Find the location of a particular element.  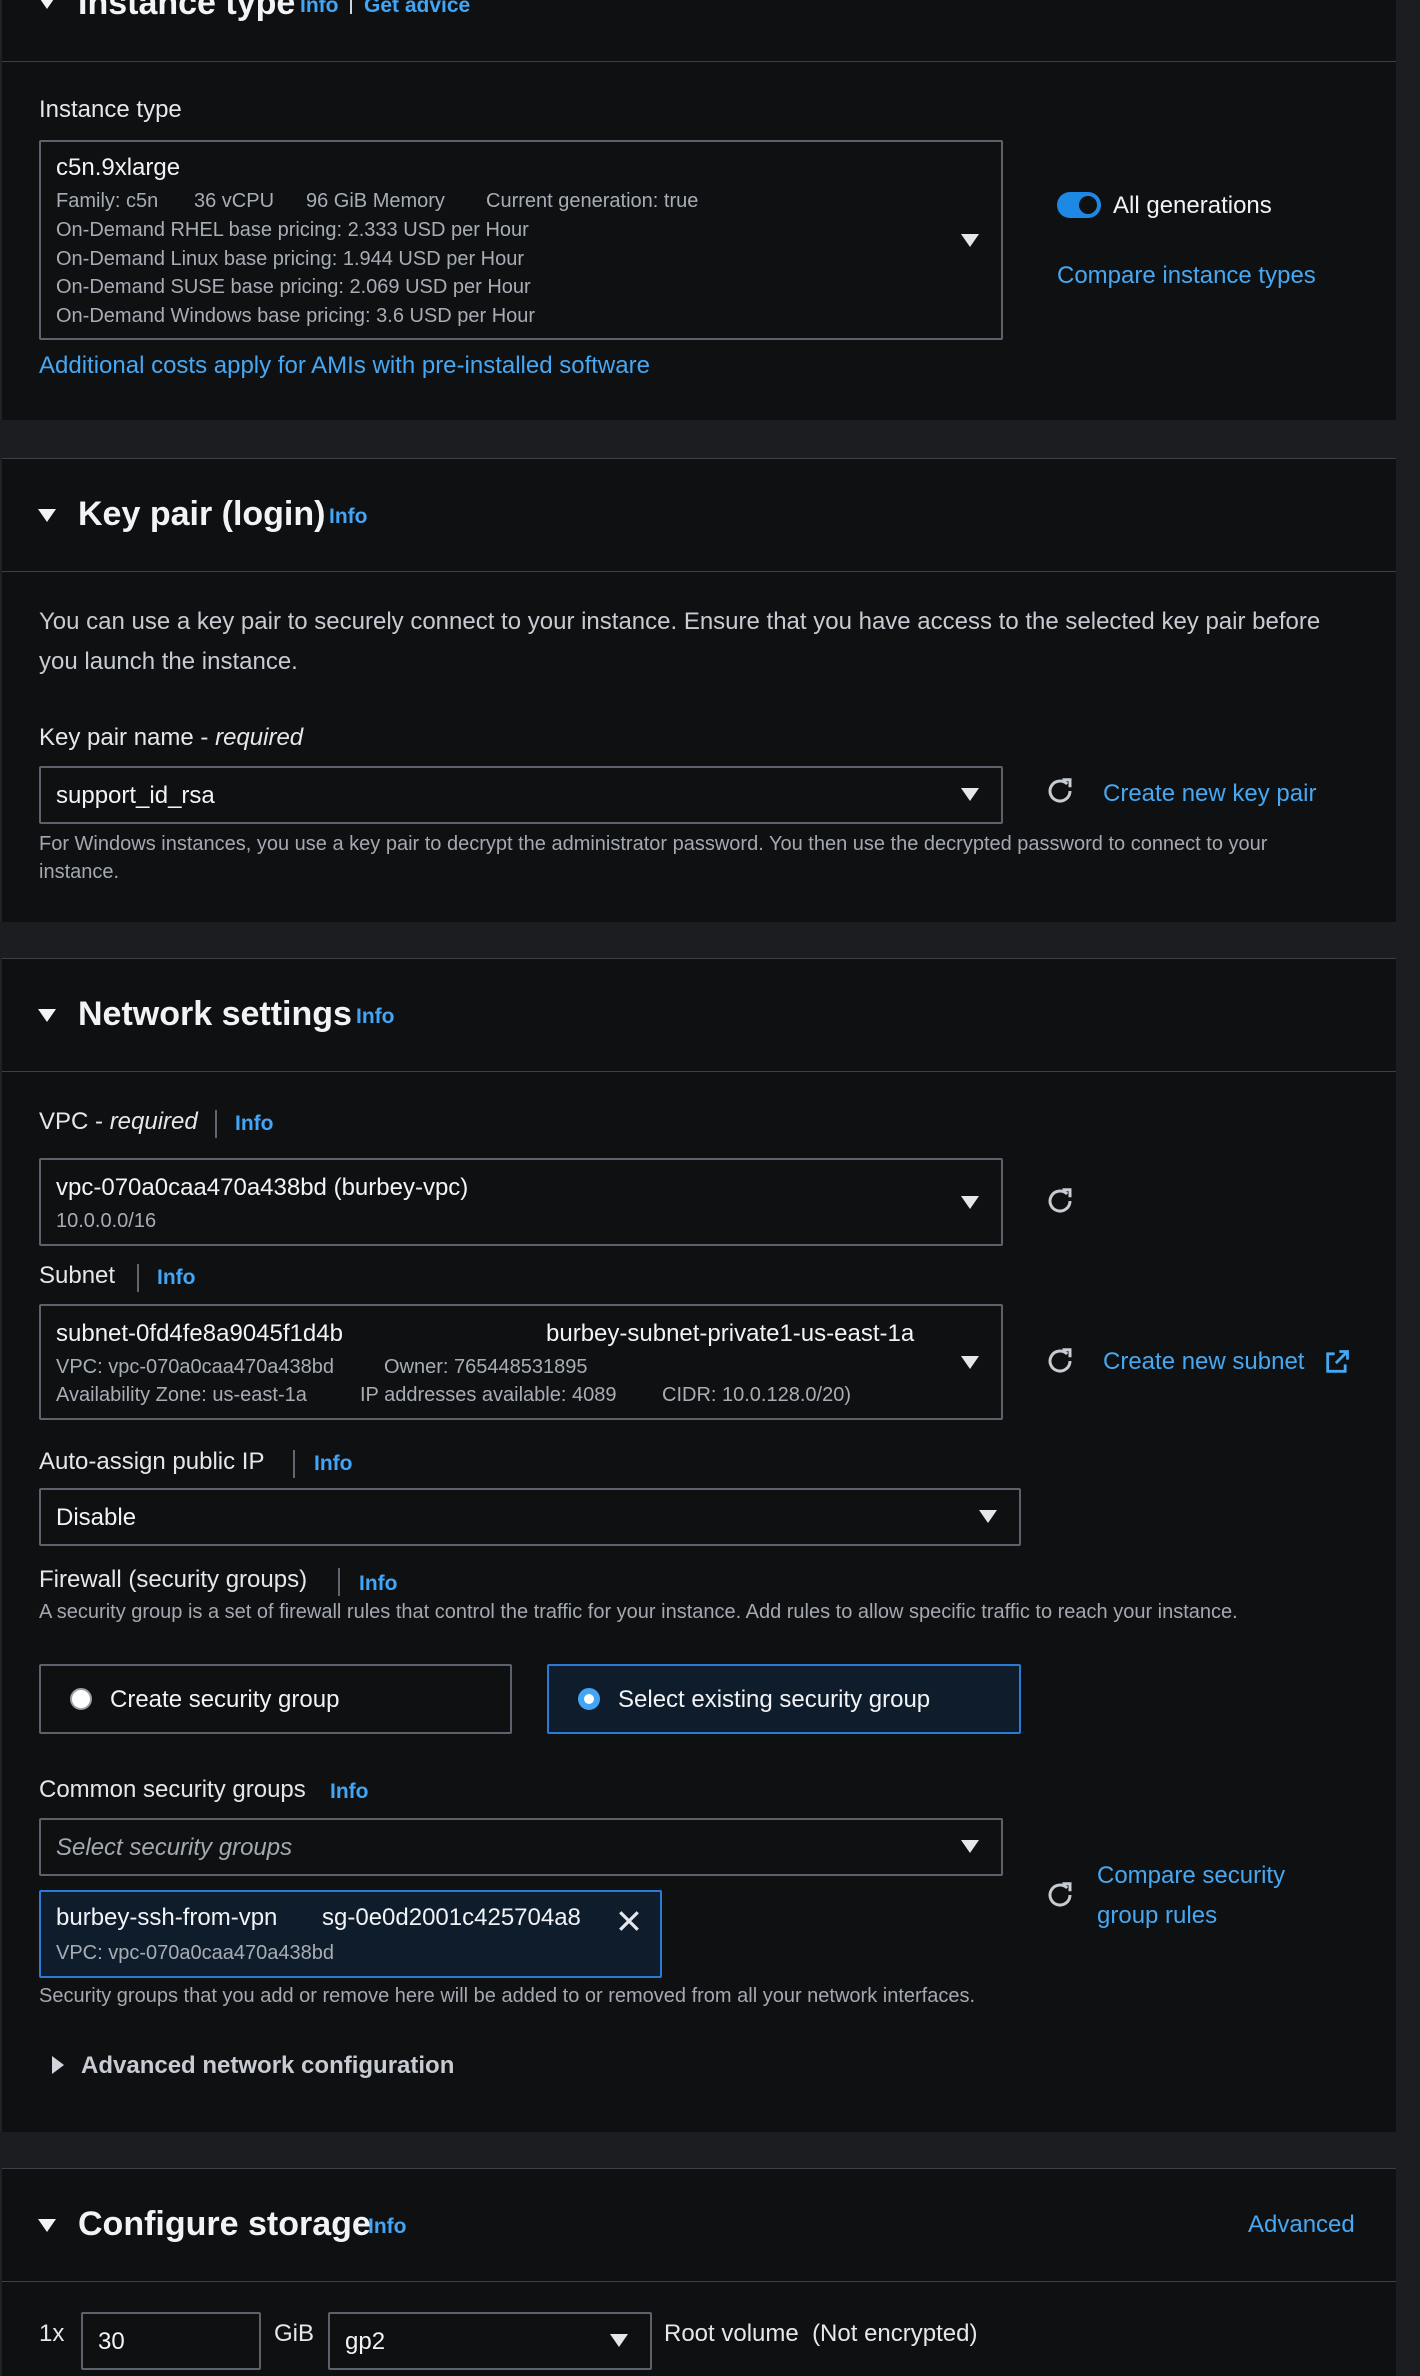

key-pair-label-text: Key pair name - is located at coordinates (127, 737).